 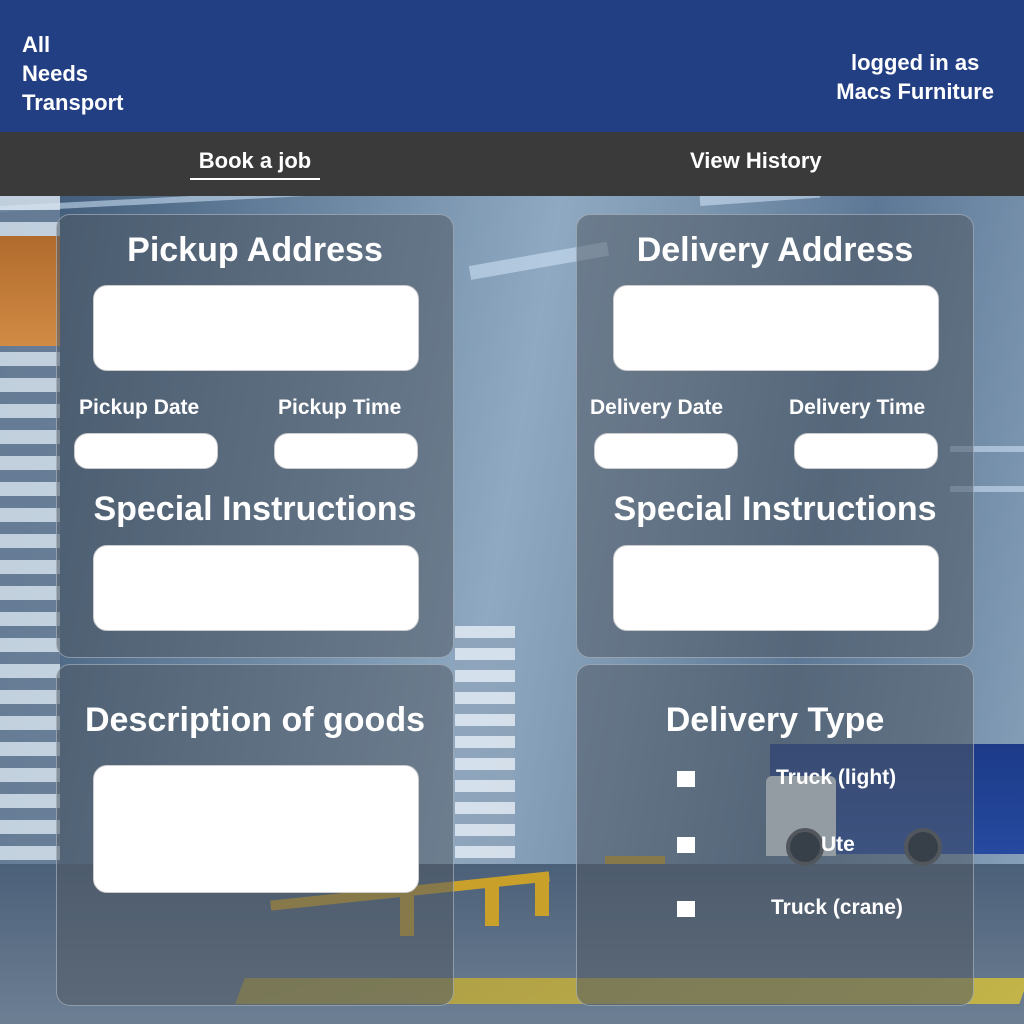 I want to click on login-username: Macs Furniture, so click(x=915, y=91).